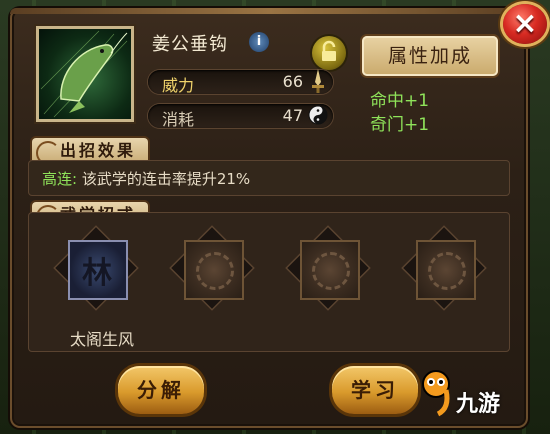  I want to click on watermark-mascot-icon, so click(436, 393).